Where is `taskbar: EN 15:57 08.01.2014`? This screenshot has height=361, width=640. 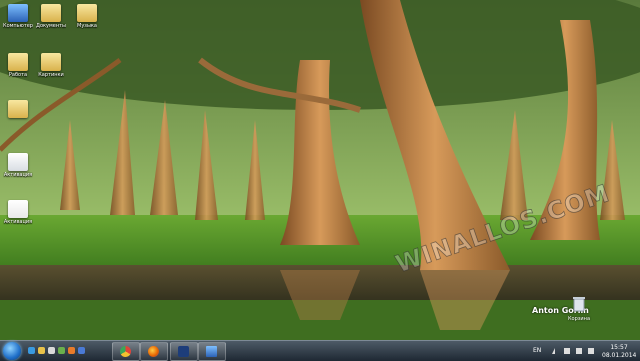
taskbar: EN 15:57 08.01.2014 is located at coordinates (320, 350).